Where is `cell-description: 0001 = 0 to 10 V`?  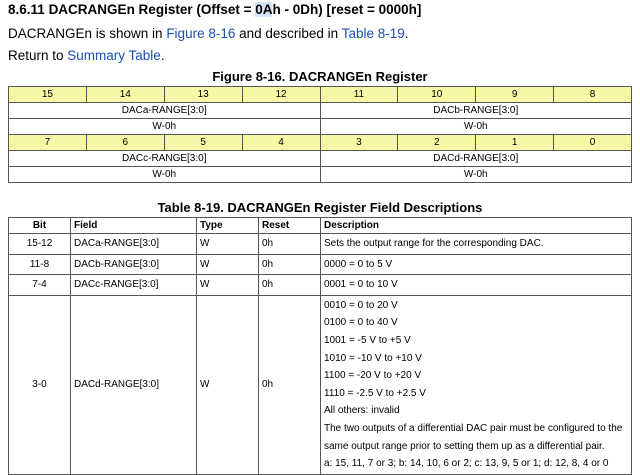 cell-description: 0001 = 0 to 10 V is located at coordinates (476, 285).